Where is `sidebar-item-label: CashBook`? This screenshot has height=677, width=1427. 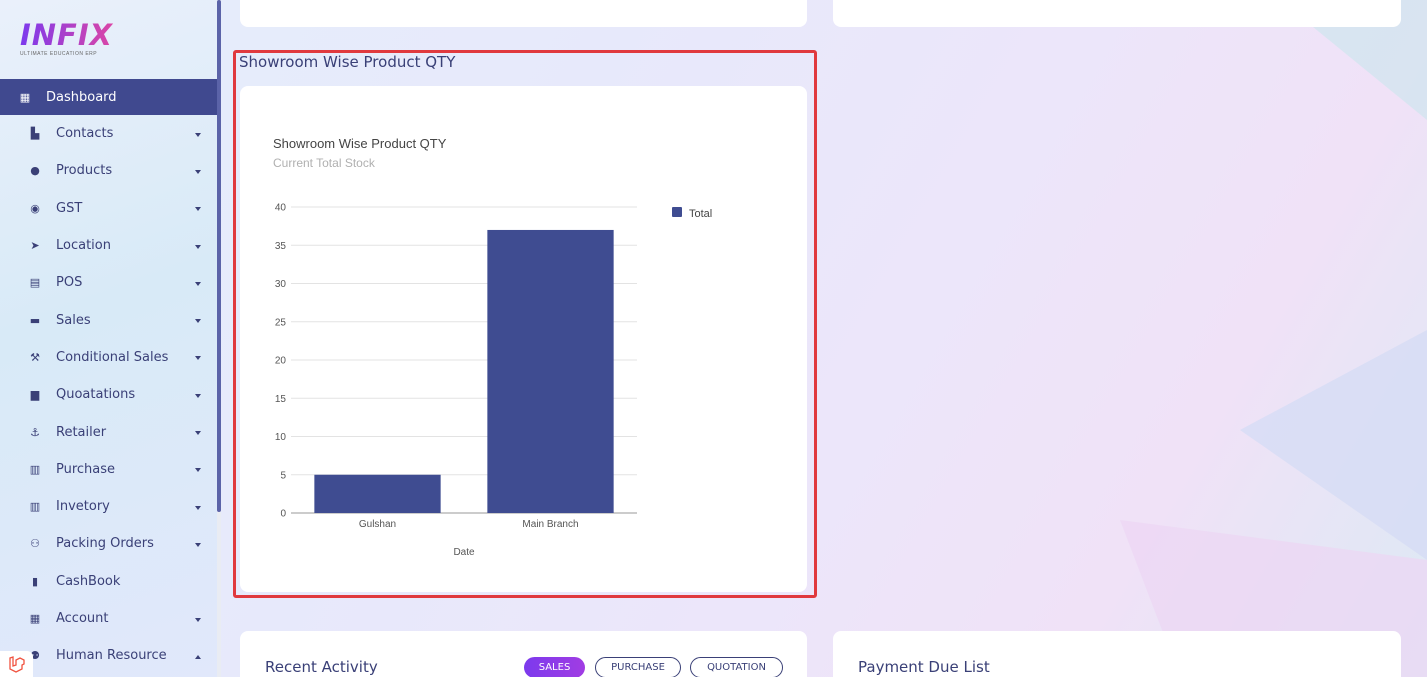 sidebar-item-label: CashBook is located at coordinates (88, 581).